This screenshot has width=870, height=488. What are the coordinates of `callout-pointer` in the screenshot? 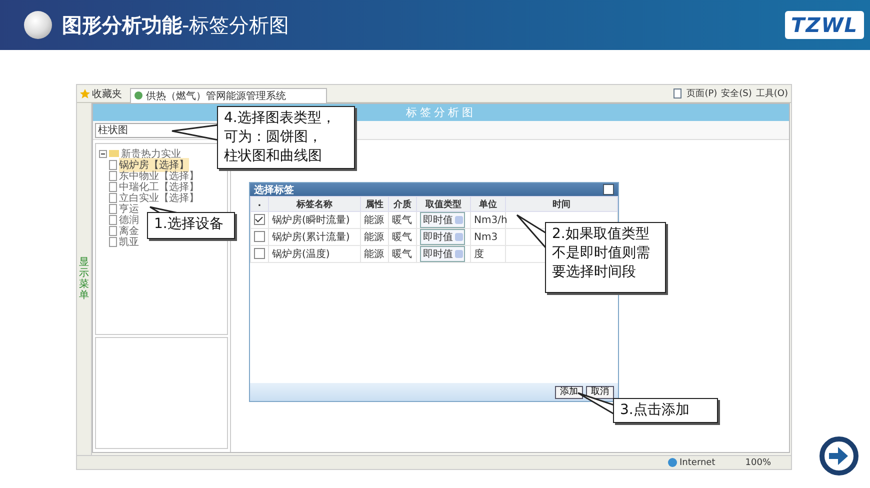 It's located at (531, 232).